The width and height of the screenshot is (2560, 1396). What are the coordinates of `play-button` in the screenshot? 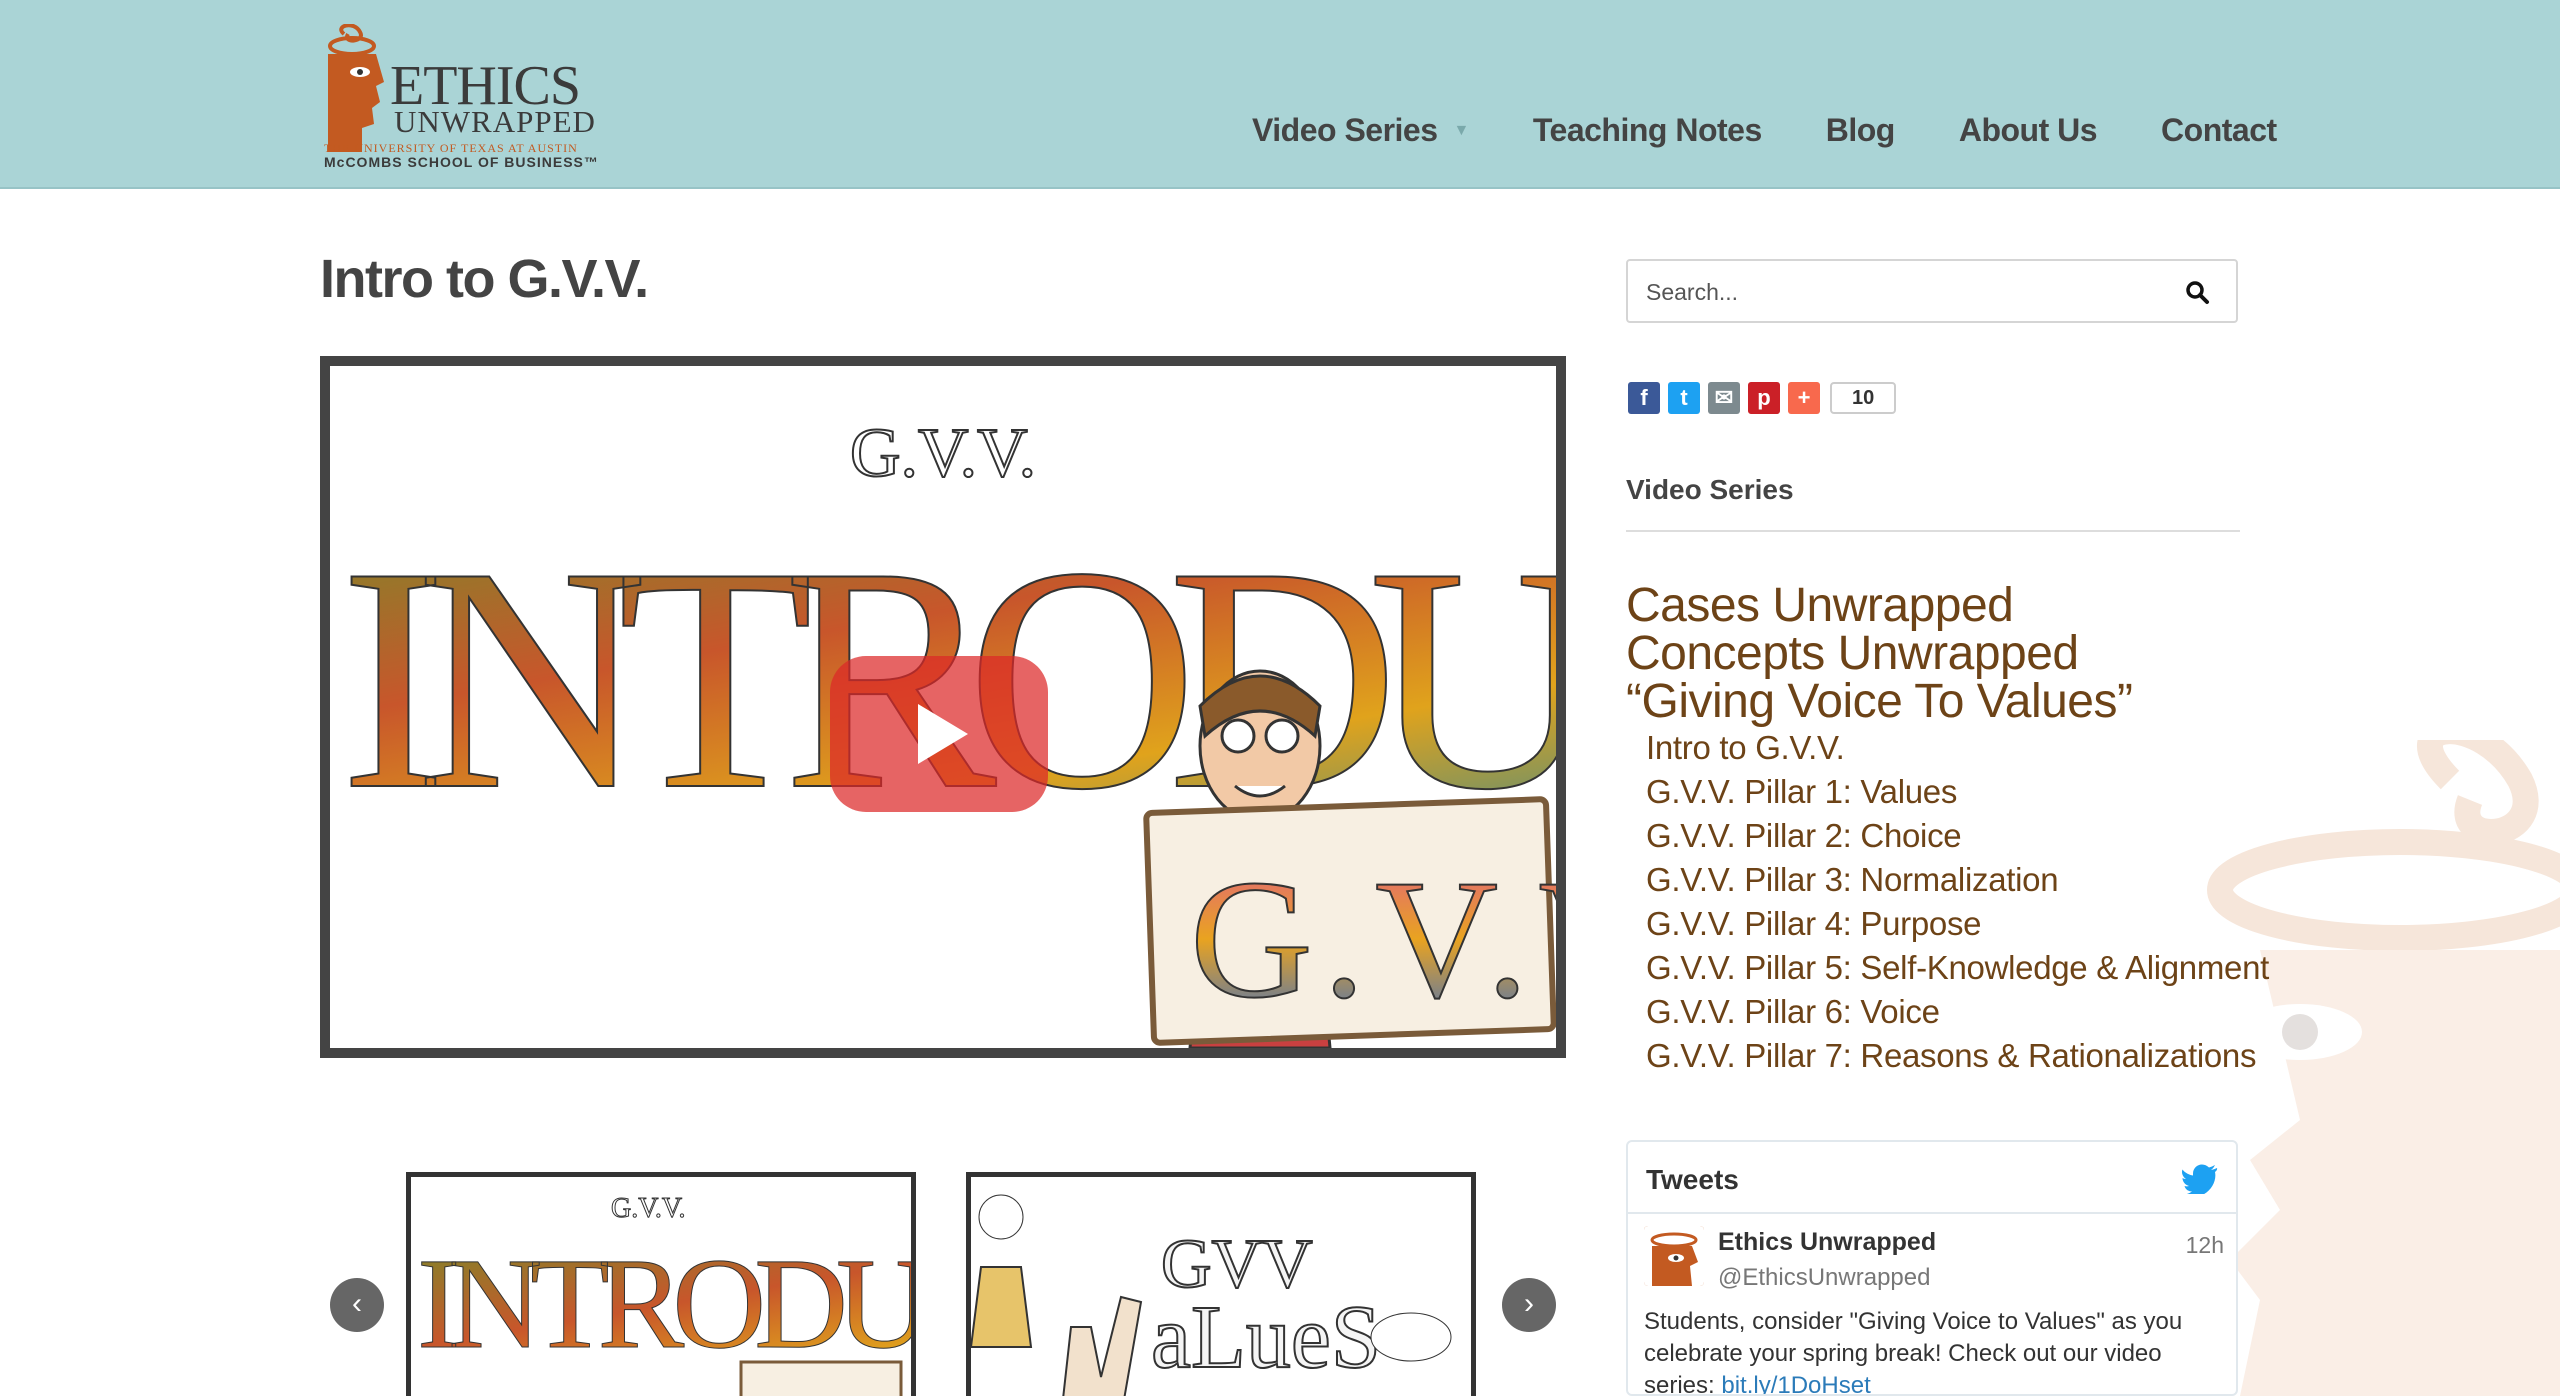 It's located at (939, 734).